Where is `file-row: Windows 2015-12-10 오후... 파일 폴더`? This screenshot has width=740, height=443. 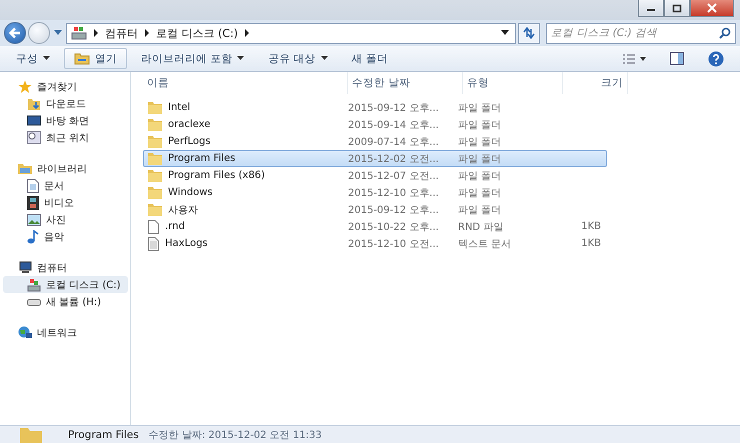
file-row: Windows 2015-12-10 오후... 파일 폴더 is located at coordinates (375, 192).